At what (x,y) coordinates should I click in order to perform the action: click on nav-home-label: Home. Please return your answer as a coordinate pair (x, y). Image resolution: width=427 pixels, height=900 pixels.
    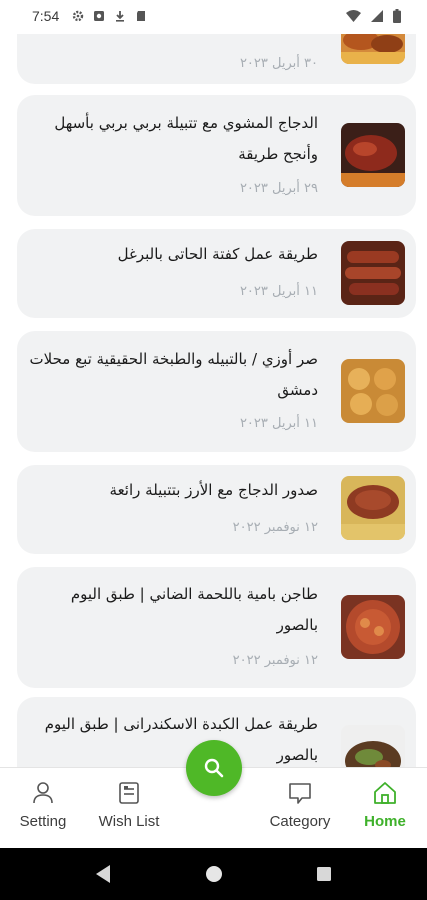
    Looking at the image, I should click on (385, 821).